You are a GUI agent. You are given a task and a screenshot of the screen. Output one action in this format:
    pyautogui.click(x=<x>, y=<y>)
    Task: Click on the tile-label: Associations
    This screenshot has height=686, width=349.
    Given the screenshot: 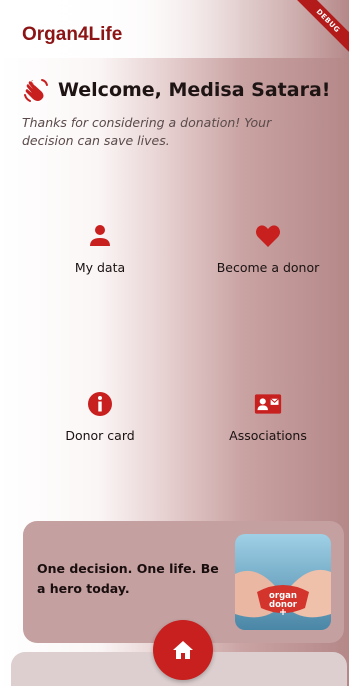 What is the action you would take?
    pyautogui.click(x=268, y=435)
    